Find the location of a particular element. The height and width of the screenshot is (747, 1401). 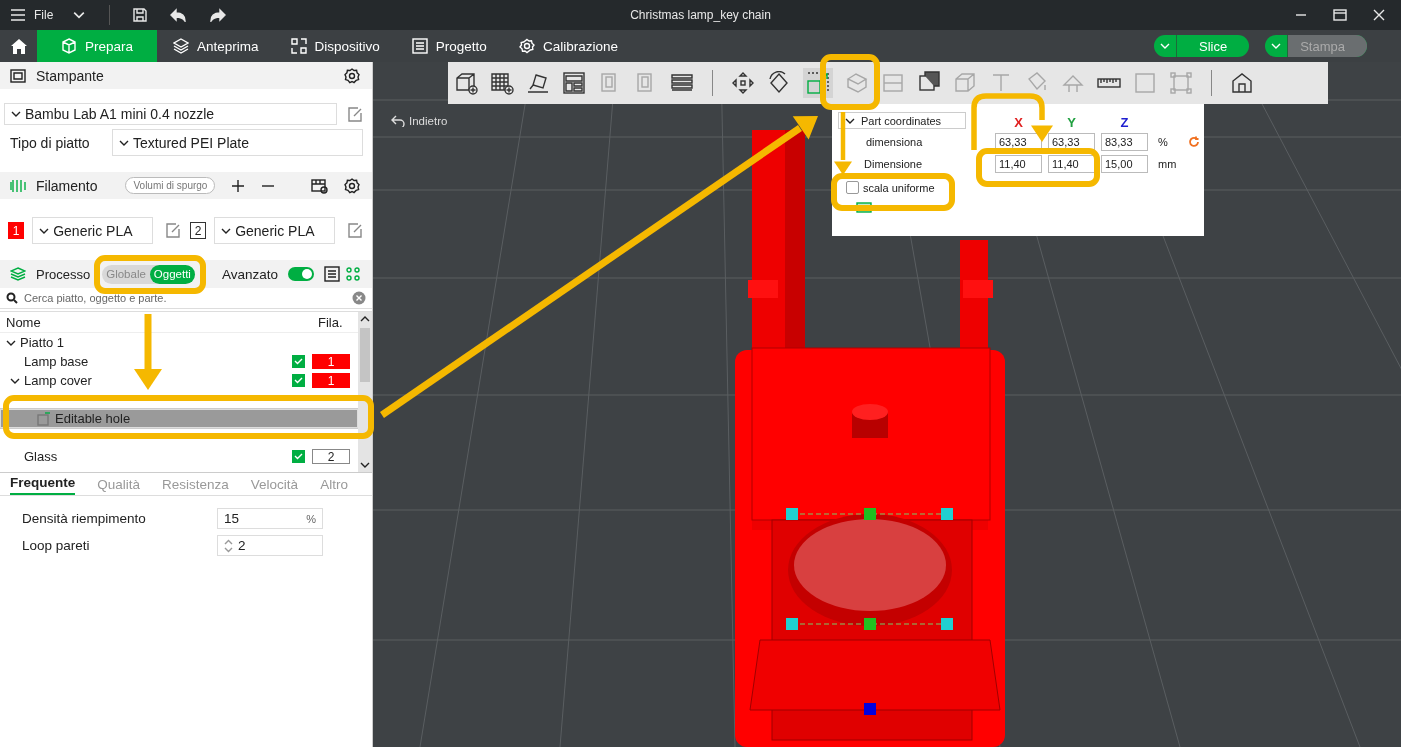

section-title: Filamento is located at coordinates (67, 185).